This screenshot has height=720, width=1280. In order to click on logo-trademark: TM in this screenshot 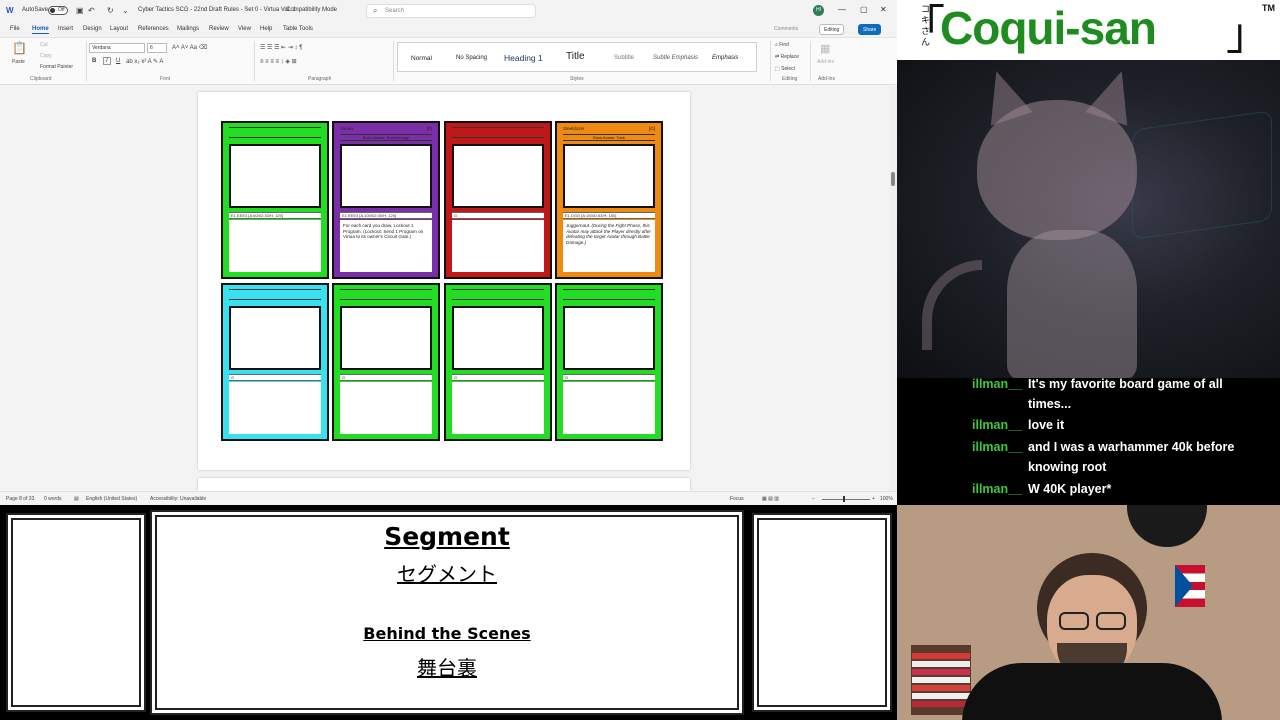, I will do `click(1268, 8)`.